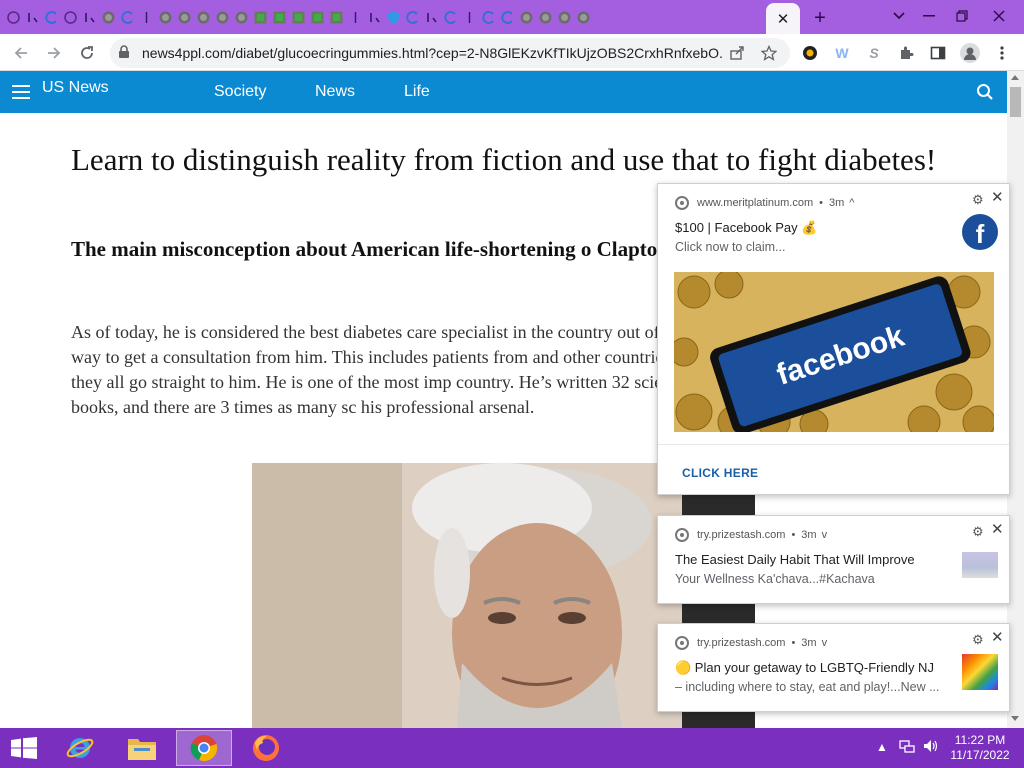 Image resolution: width=1024 pixels, height=768 pixels. Describe the element at coordinates (906, 53) in the screenshot. I see `extensions-puzzle-icon` at that location.